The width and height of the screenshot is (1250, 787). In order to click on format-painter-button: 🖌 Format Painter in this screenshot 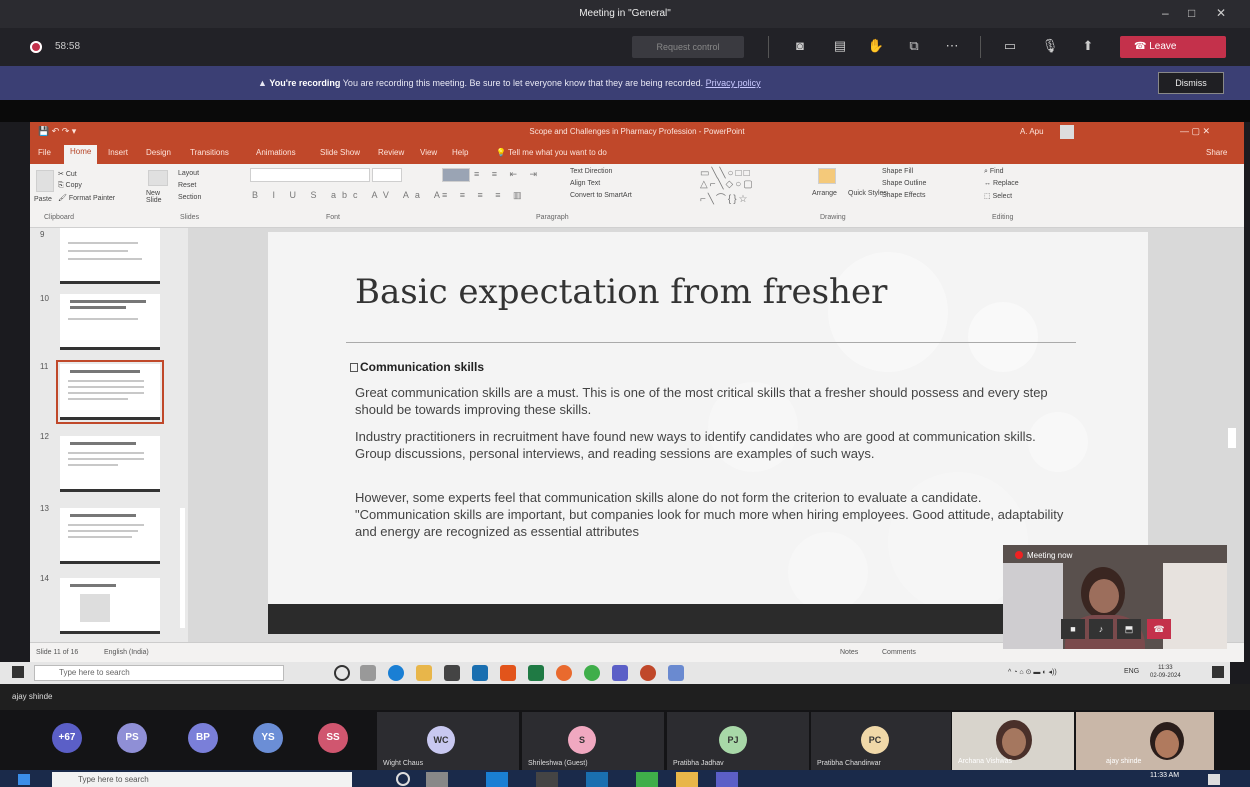, I will do `click(86, 198)`.